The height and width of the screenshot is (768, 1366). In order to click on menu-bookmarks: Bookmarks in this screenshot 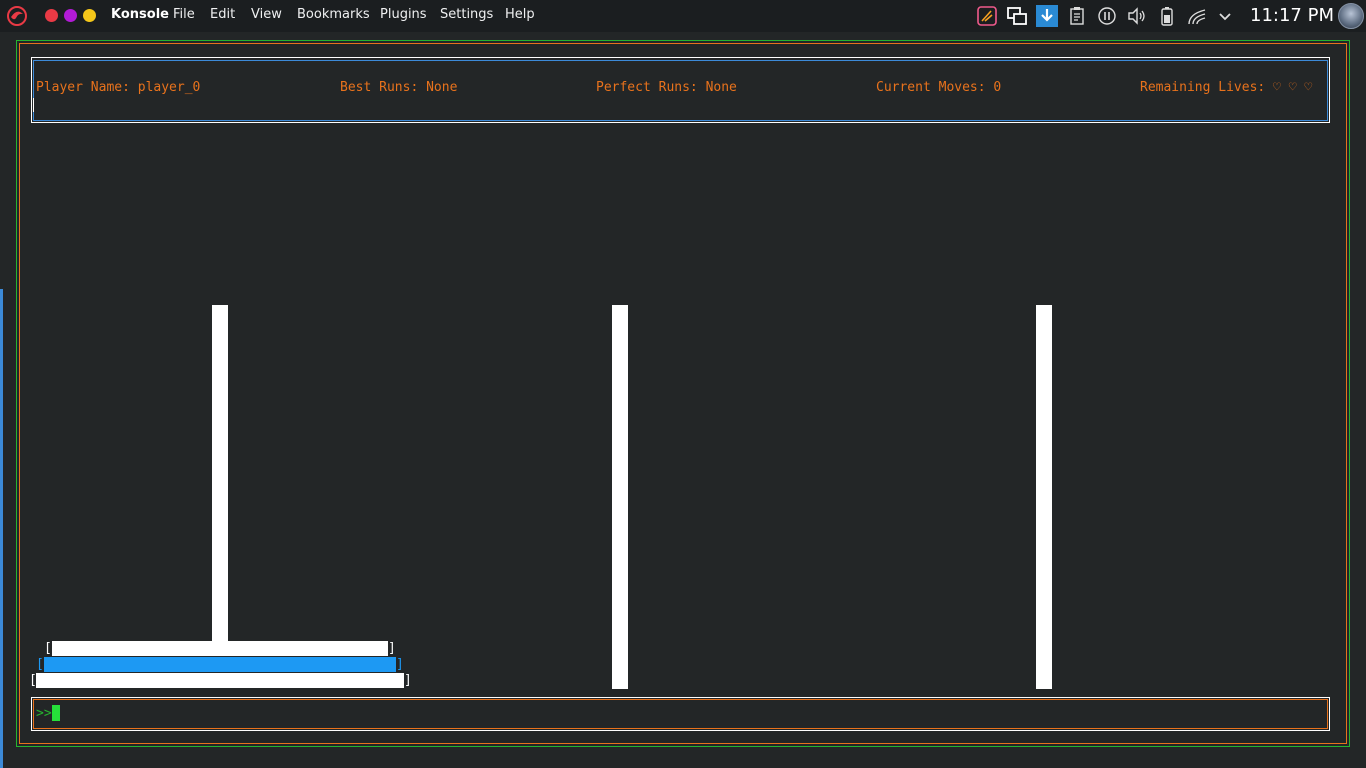, I will do `click(333, 14)`.